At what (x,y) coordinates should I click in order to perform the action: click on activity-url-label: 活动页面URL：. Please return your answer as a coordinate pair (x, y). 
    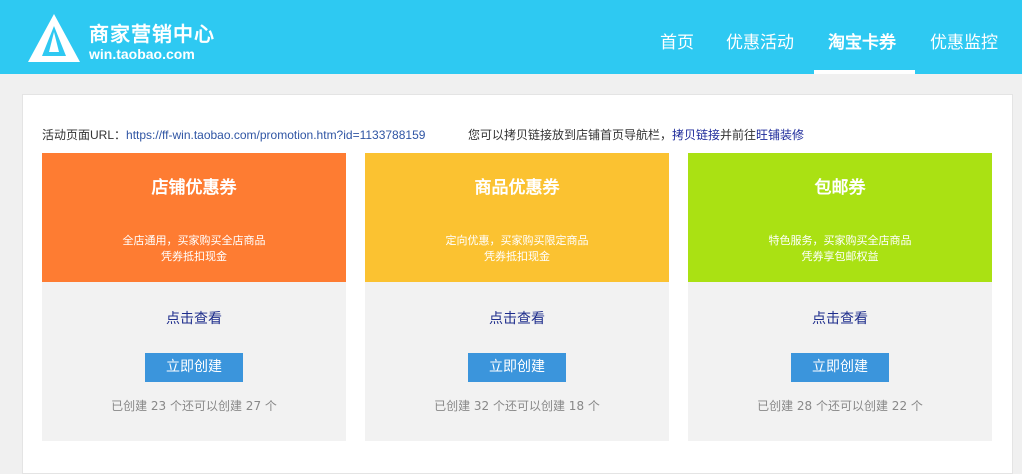
    Looking at the image, I should click on (84, 135).